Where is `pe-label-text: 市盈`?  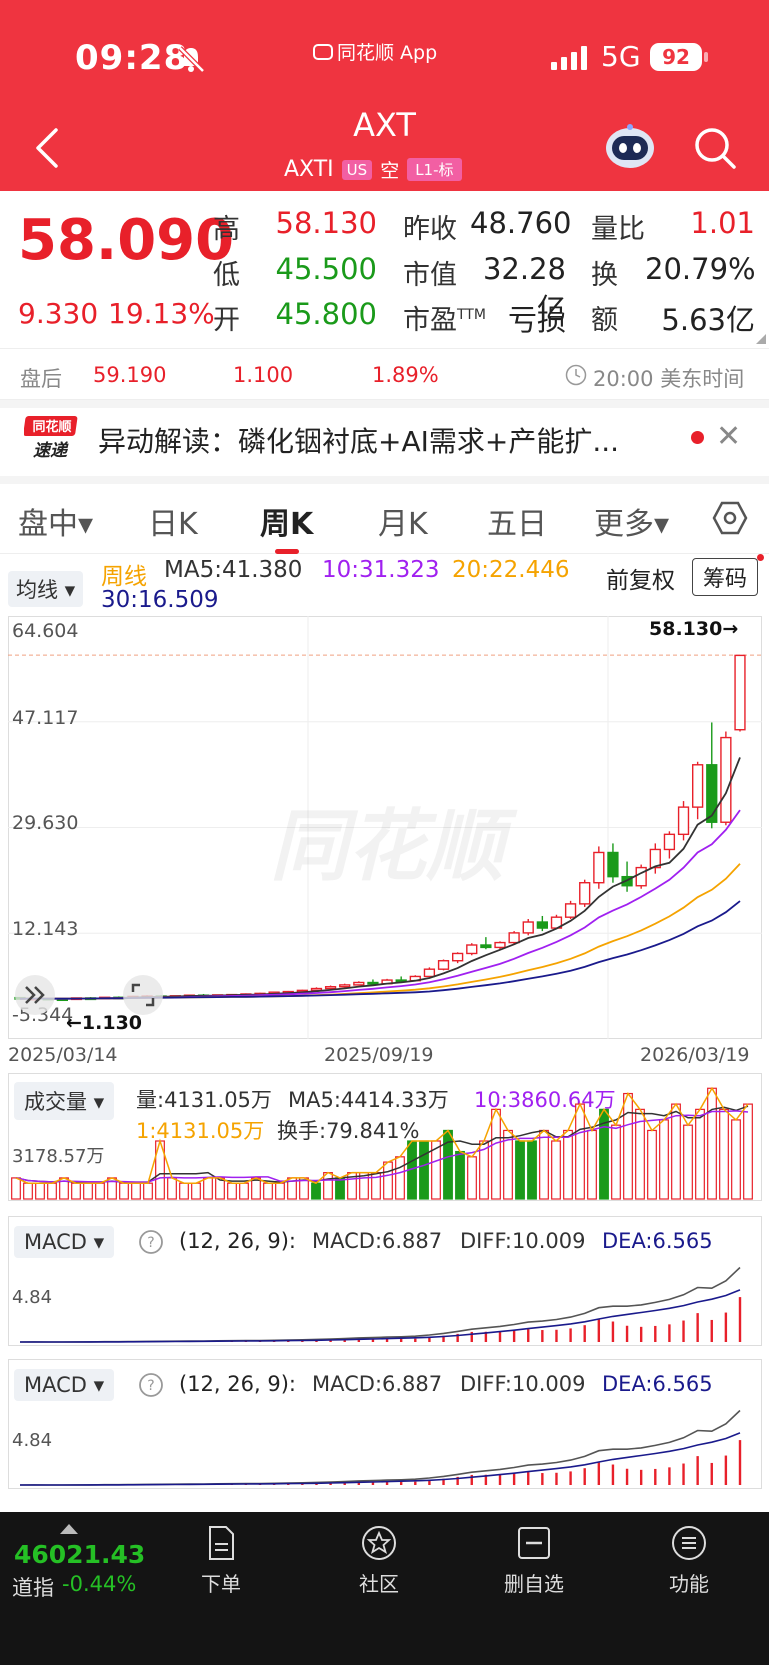
pe-label-text: 市盈 is located at coordinates (430, 320).